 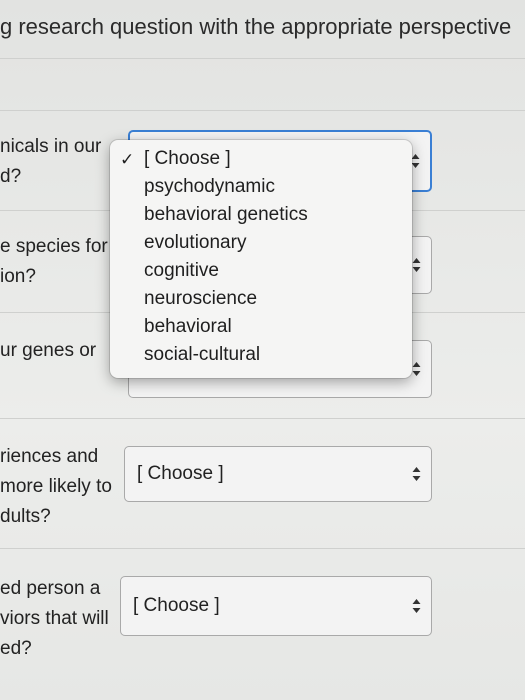 I want to click on question-line: ur genes or, so click(x=48, y=350).